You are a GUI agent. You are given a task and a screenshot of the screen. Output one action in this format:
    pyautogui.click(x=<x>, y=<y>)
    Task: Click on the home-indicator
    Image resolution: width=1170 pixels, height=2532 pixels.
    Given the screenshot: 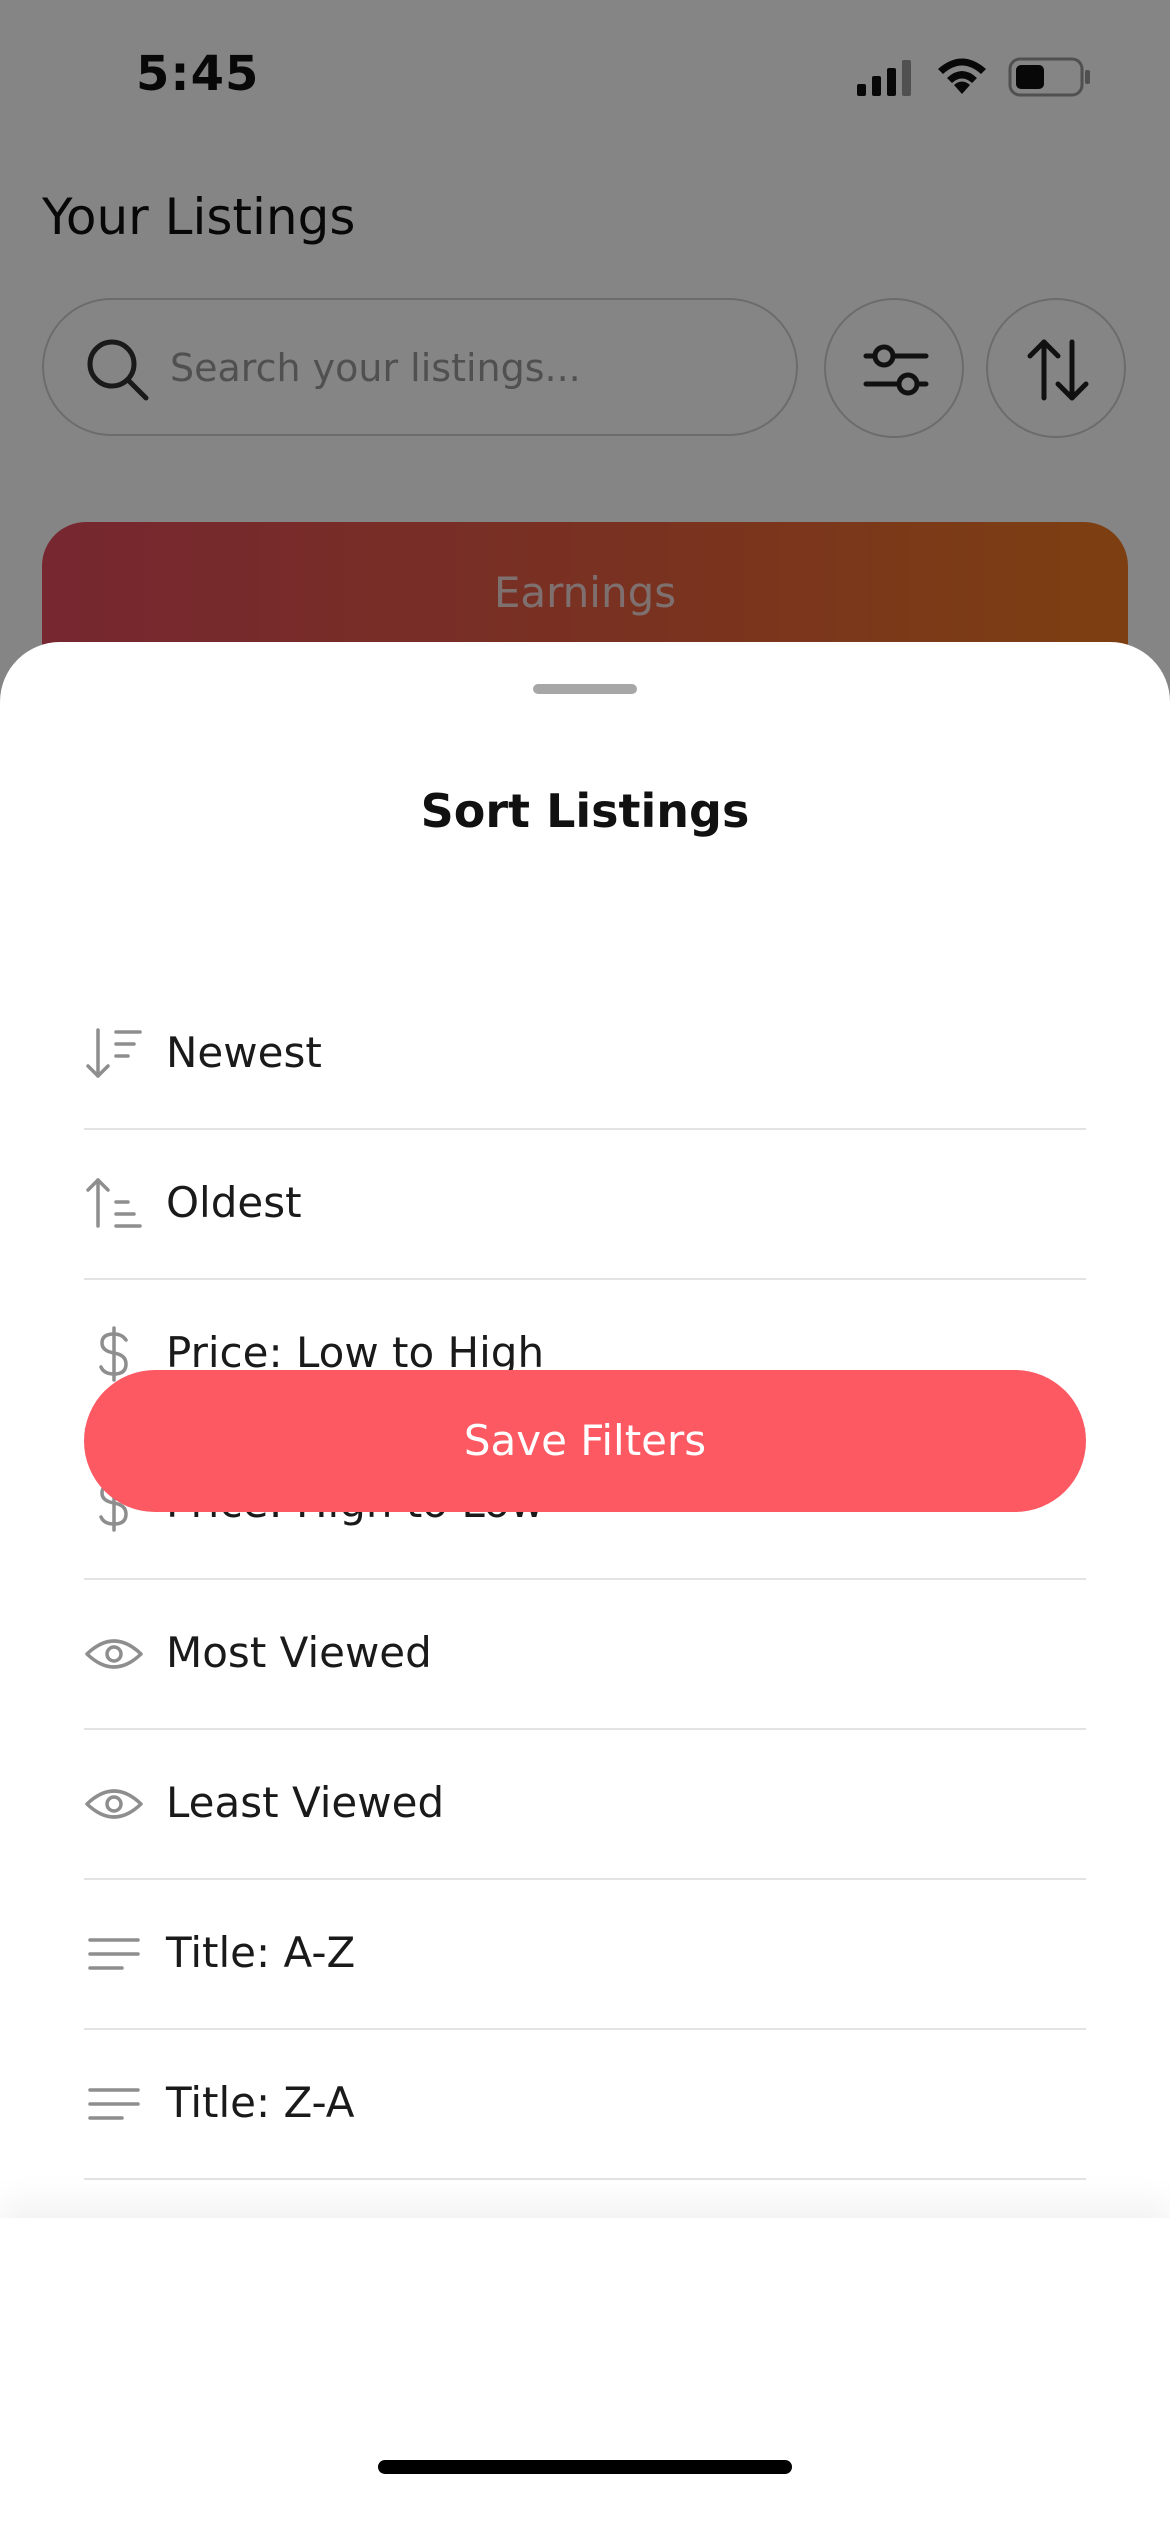 What is the action you would take?
    pyautogui.click(x=585, y=2467)
    